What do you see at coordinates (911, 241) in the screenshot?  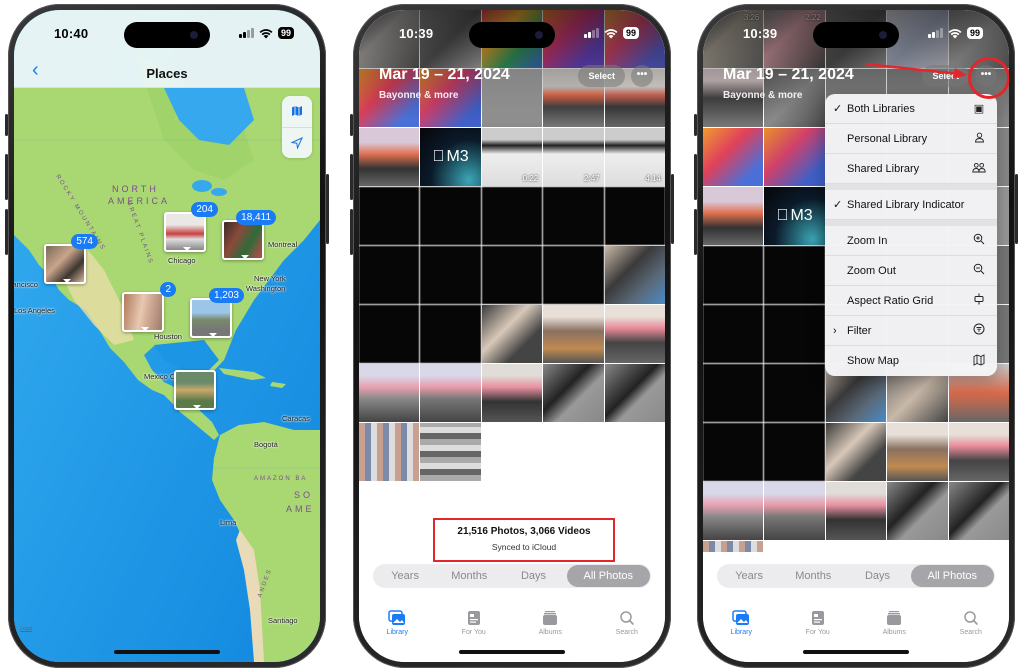 I see `menu-item-zoom-in: Zoom In` at bounding box center [911, 241].